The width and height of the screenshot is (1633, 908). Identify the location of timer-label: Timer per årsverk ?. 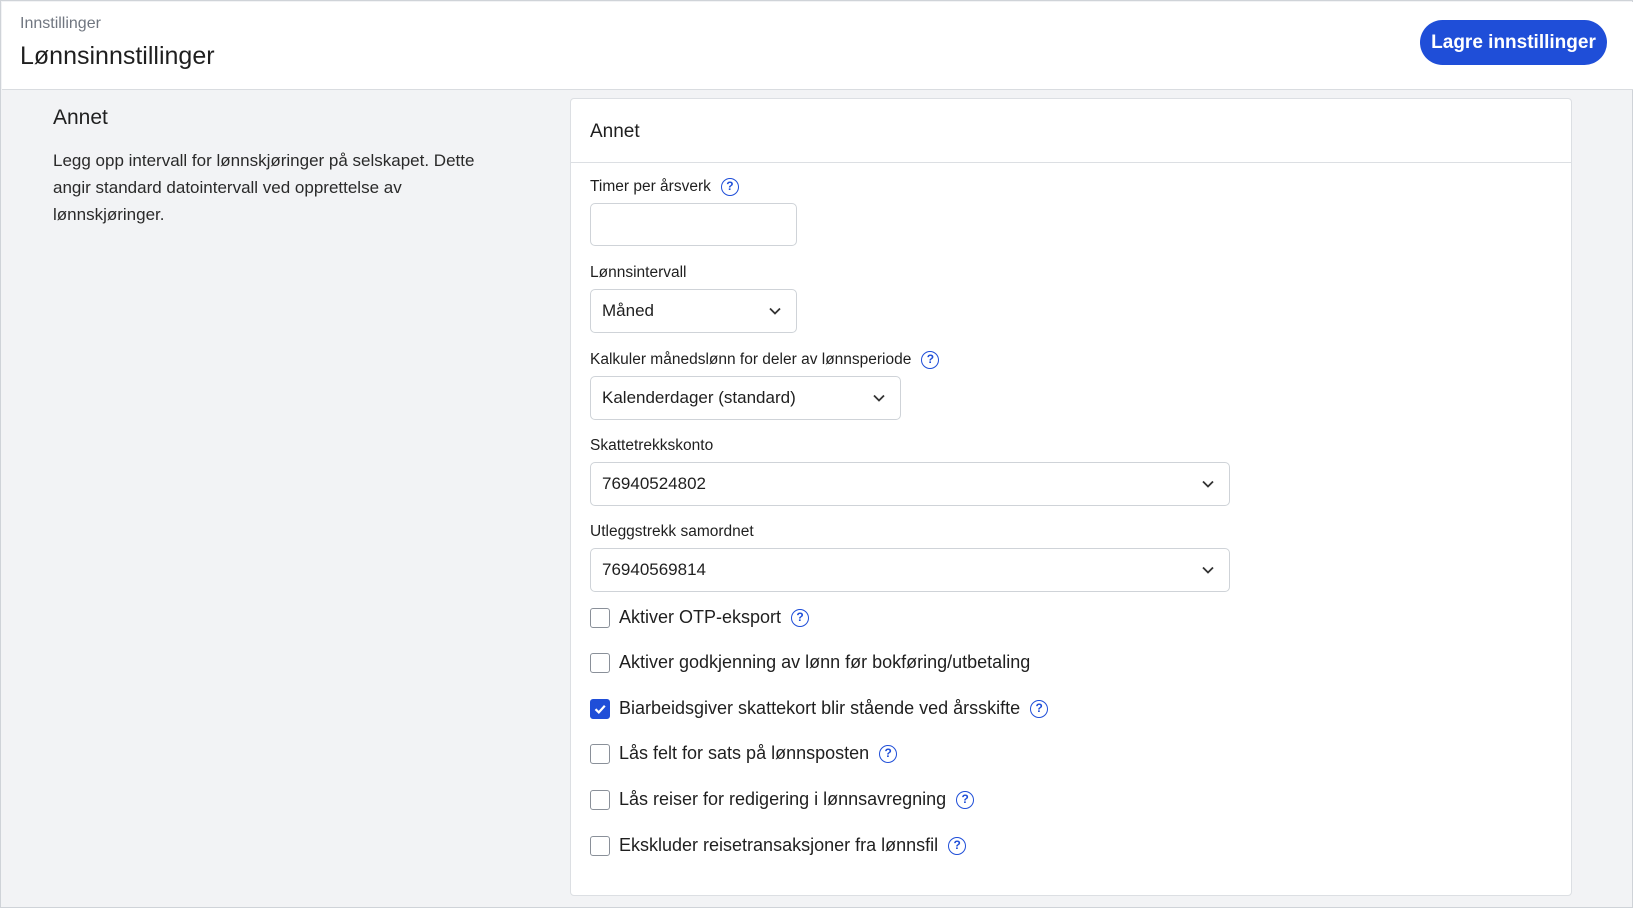
(664, 187).